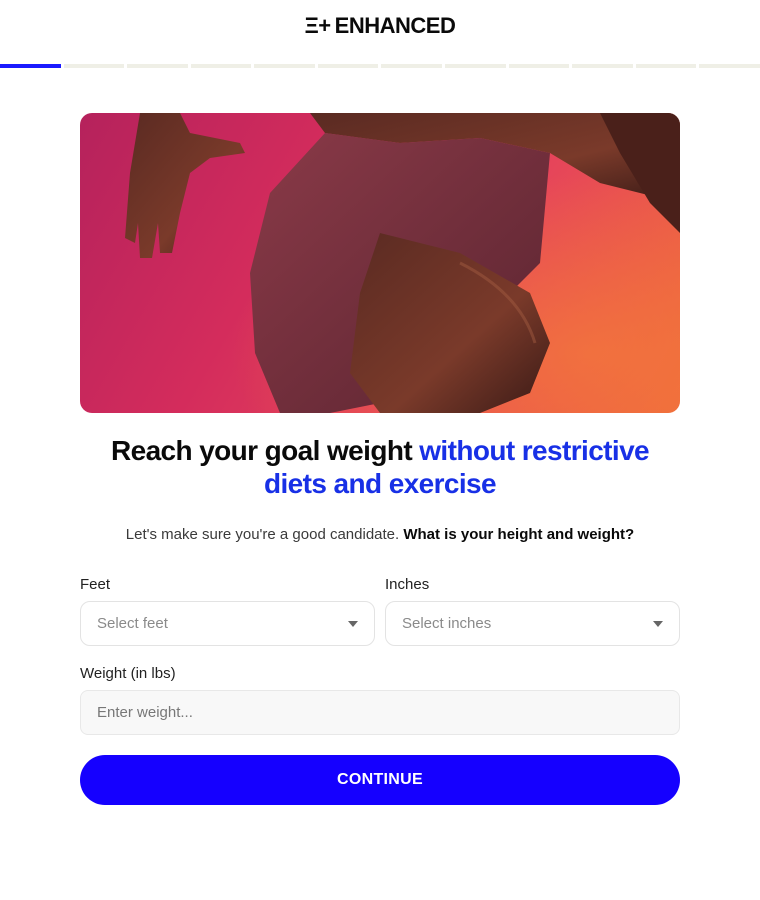  What do you see at coordinates (264, 534) in the screenshot?
I see `intro-plain: Let's make sure you're a good candidate.` at bounding box center [264, 534].